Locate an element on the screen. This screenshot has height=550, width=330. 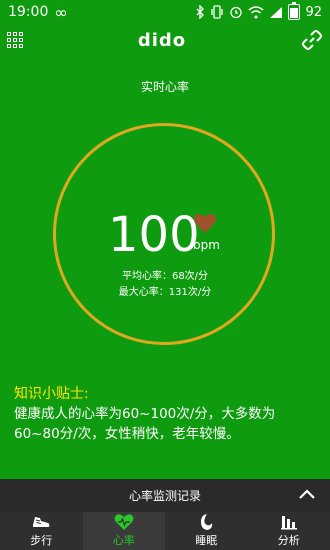
shoe-icon is located at coordinates (41, 522).